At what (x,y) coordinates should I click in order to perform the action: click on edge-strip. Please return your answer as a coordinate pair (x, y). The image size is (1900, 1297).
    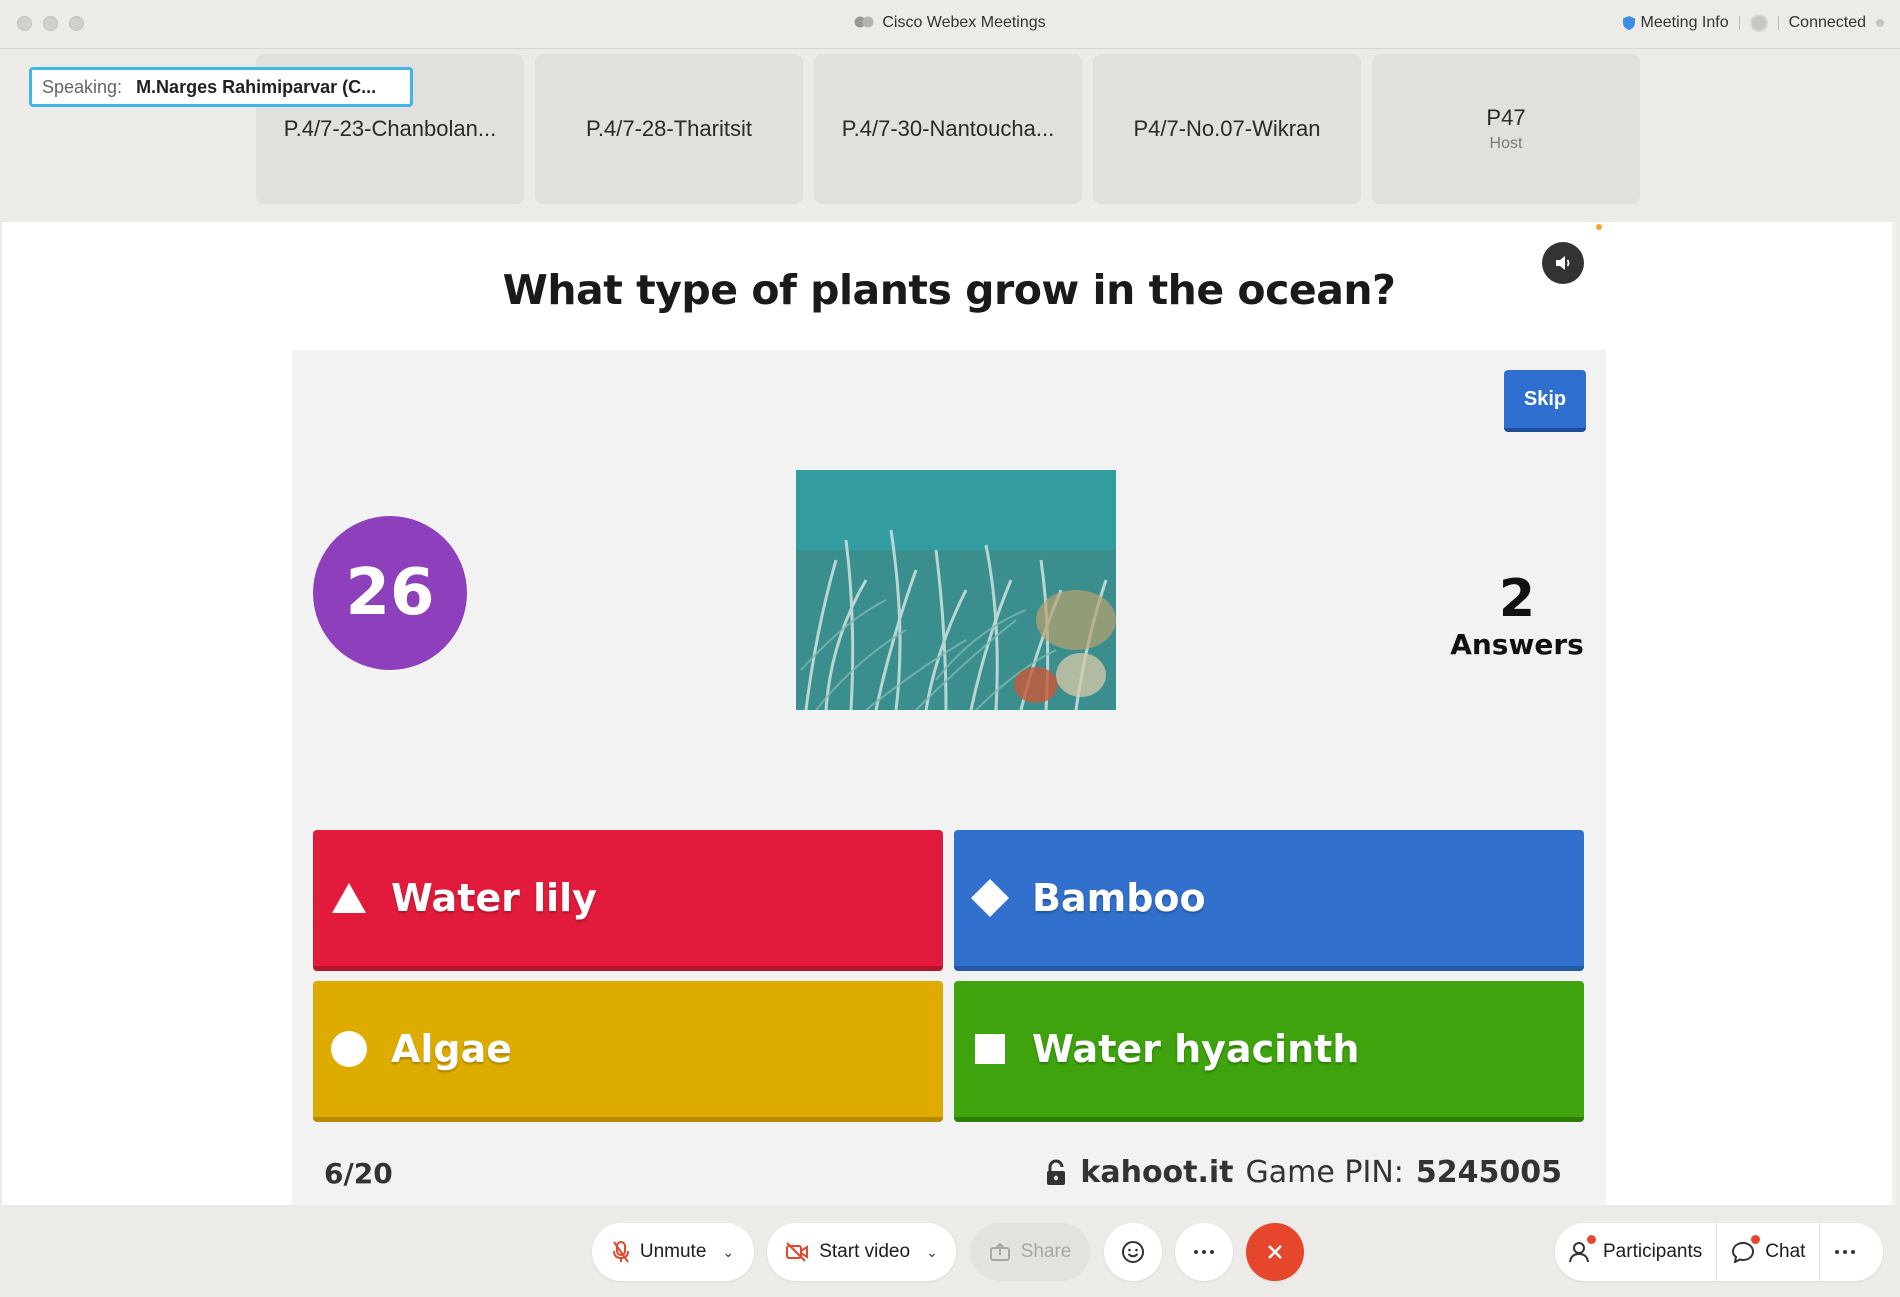
    Looking at the image, I should click on (1894, 713).